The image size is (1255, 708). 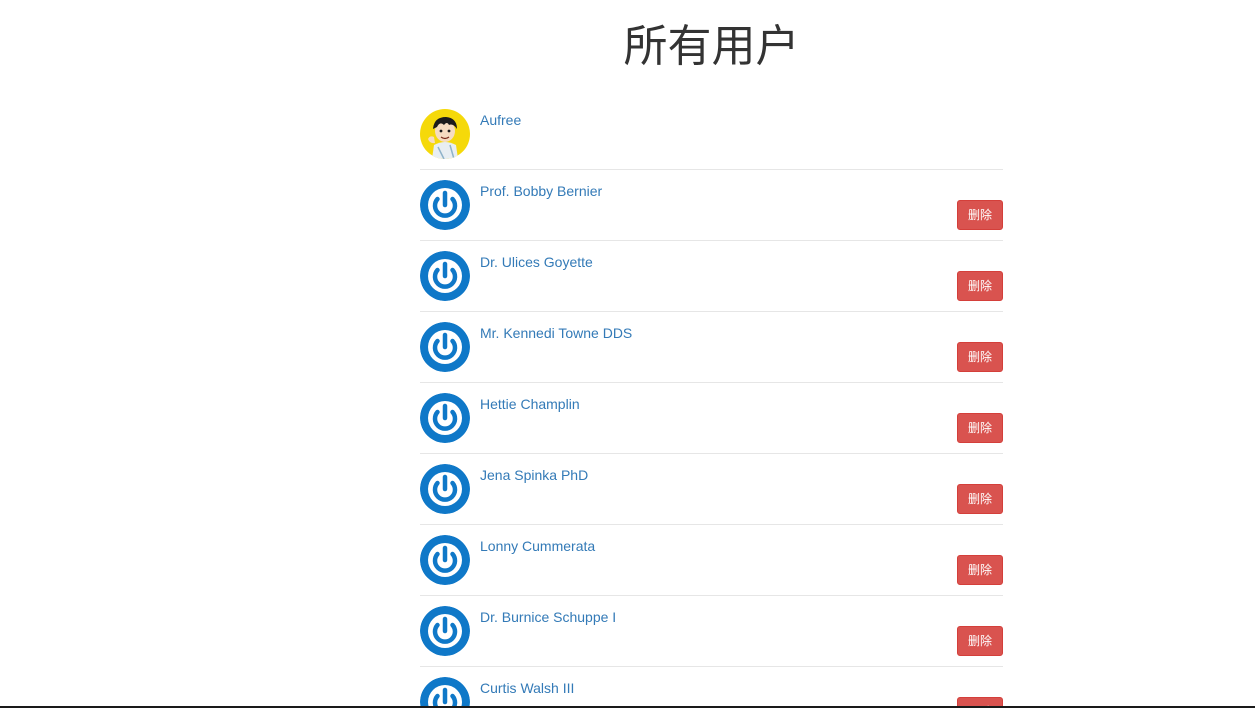 I want to click on user-name-link: Hettie Champlin, so click(x=530, y=404).